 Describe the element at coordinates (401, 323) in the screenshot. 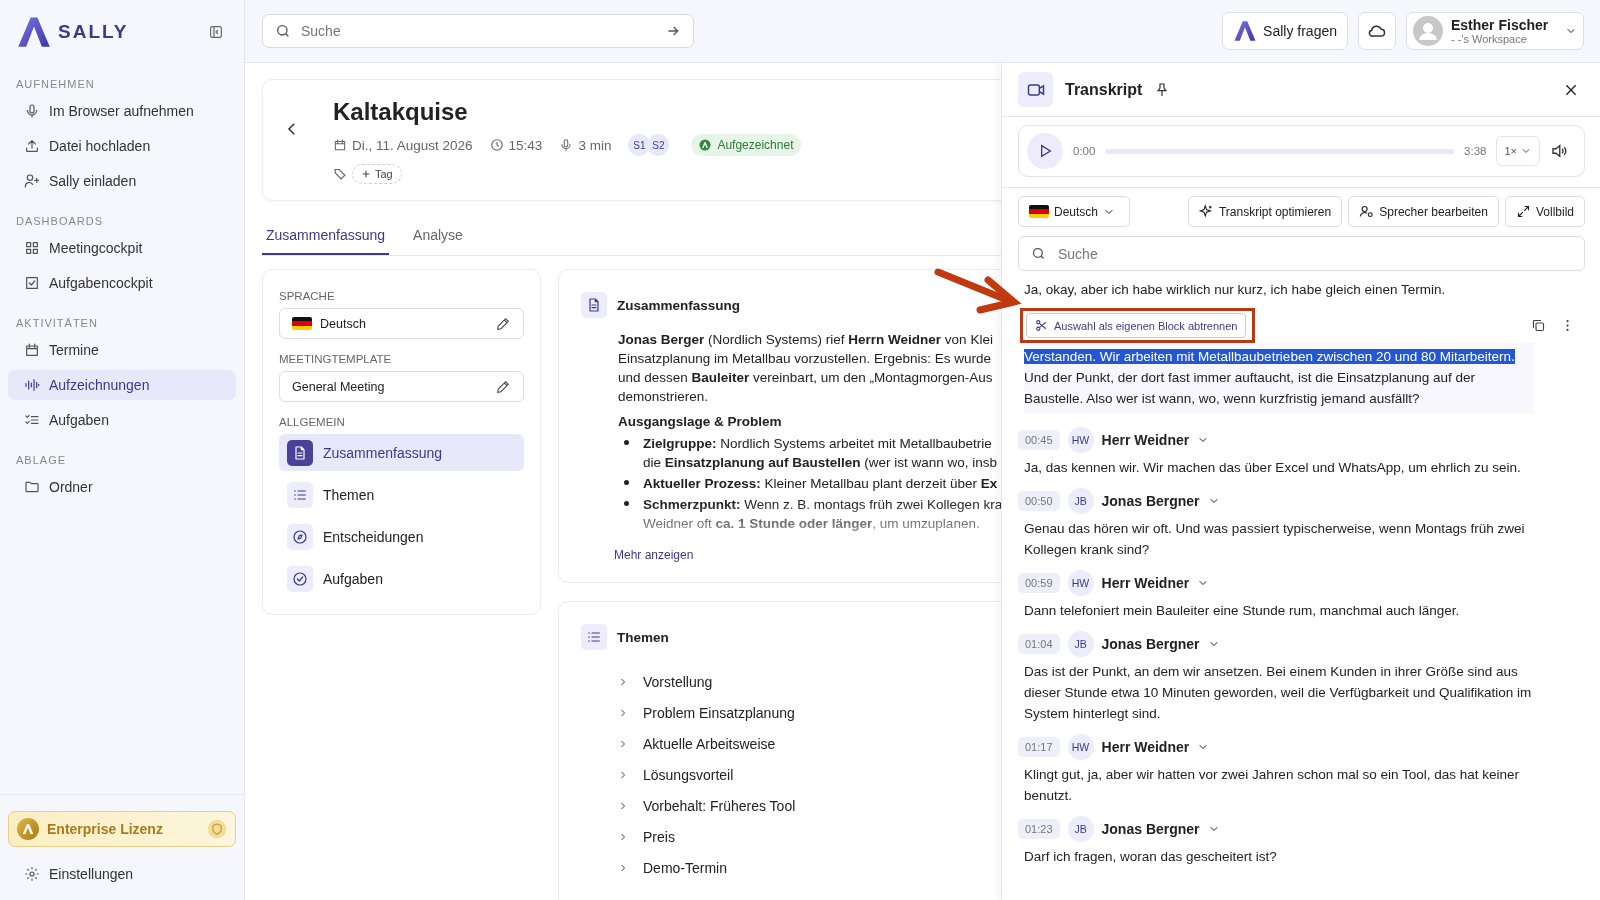

I see `language-field: Deutsch` at that location.